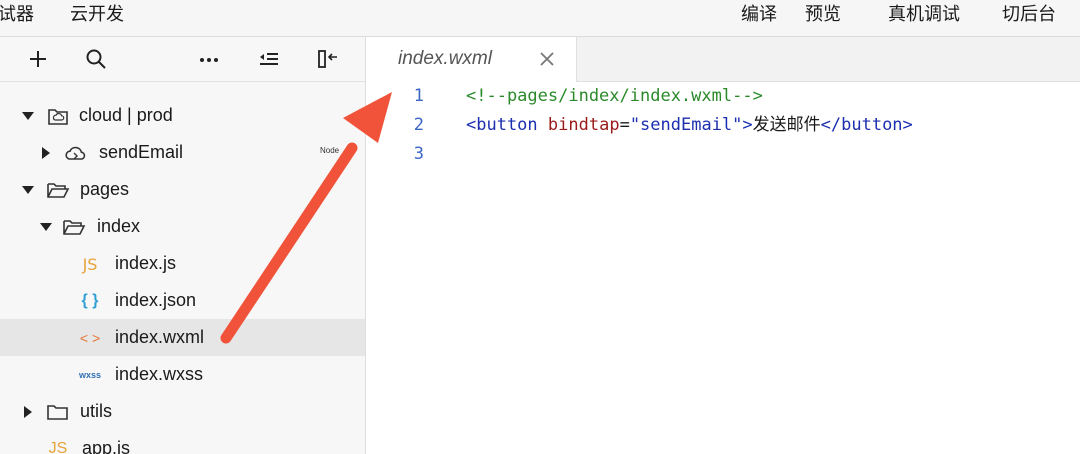  What do you see at coordinates (614, 96) in the screenshot?
I see `code-comment: <!--pages/index/index.wxml-->` at bounding box center [614, 96].